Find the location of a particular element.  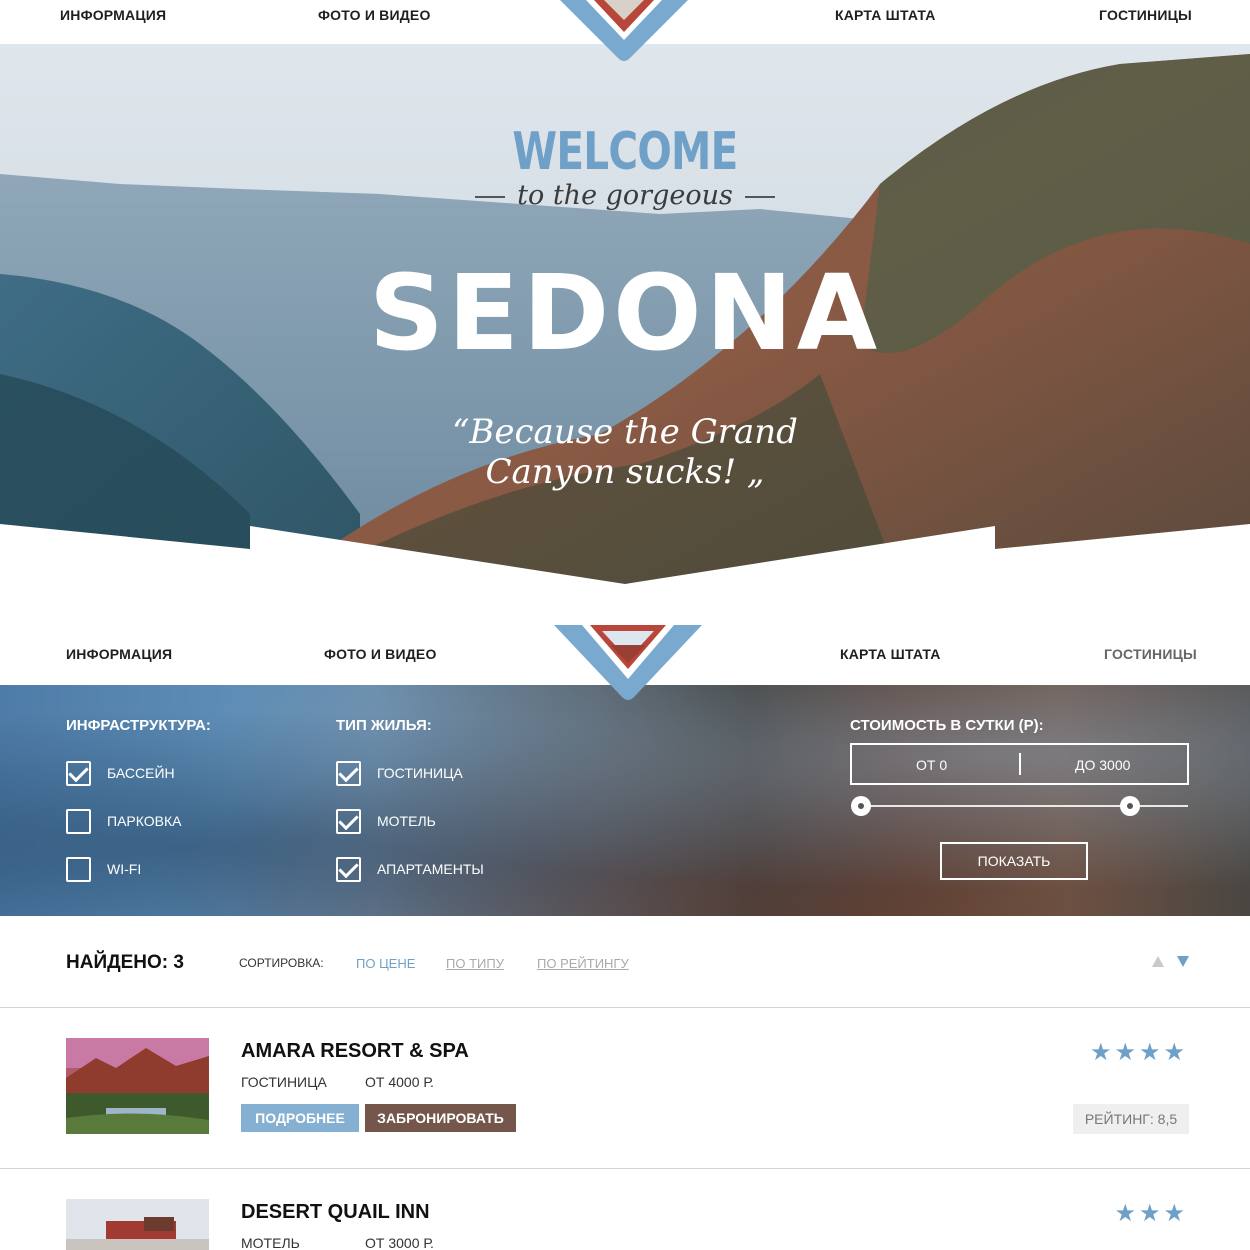

motel-type-checkbox: МОТЕЛЬ is located at coordinates (386, 821).